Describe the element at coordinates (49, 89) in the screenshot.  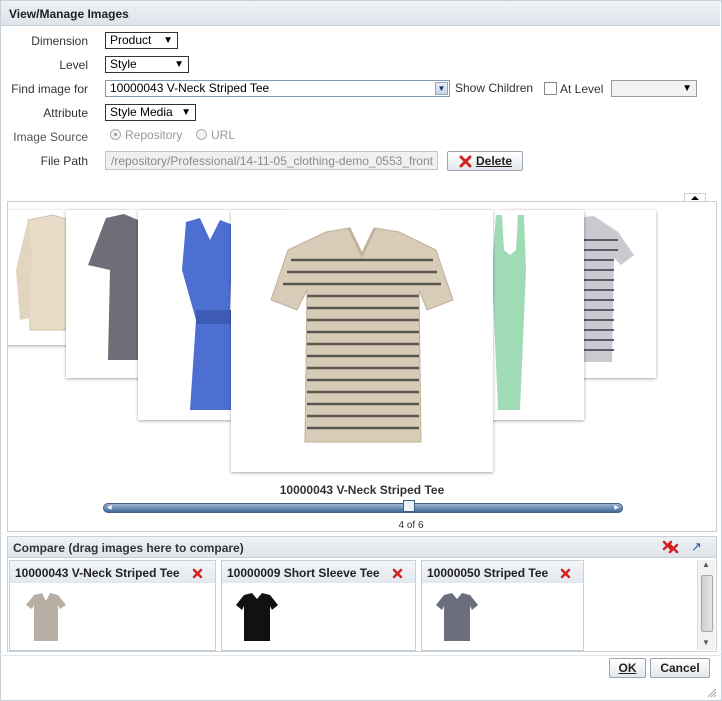
I see `find-image-label: Find image for` at that location.